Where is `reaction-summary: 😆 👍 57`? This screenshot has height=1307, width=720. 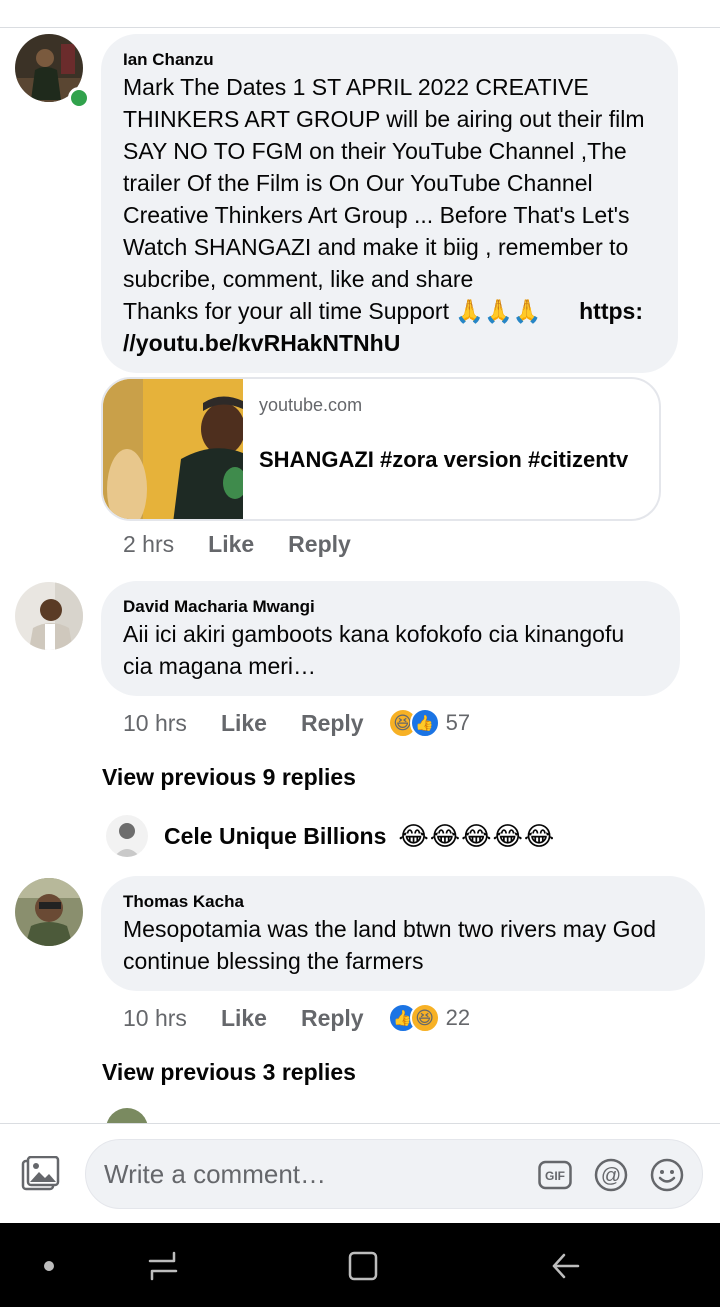
reaction-summary: 😆 👍 57 is located at coordinates (429, 723).